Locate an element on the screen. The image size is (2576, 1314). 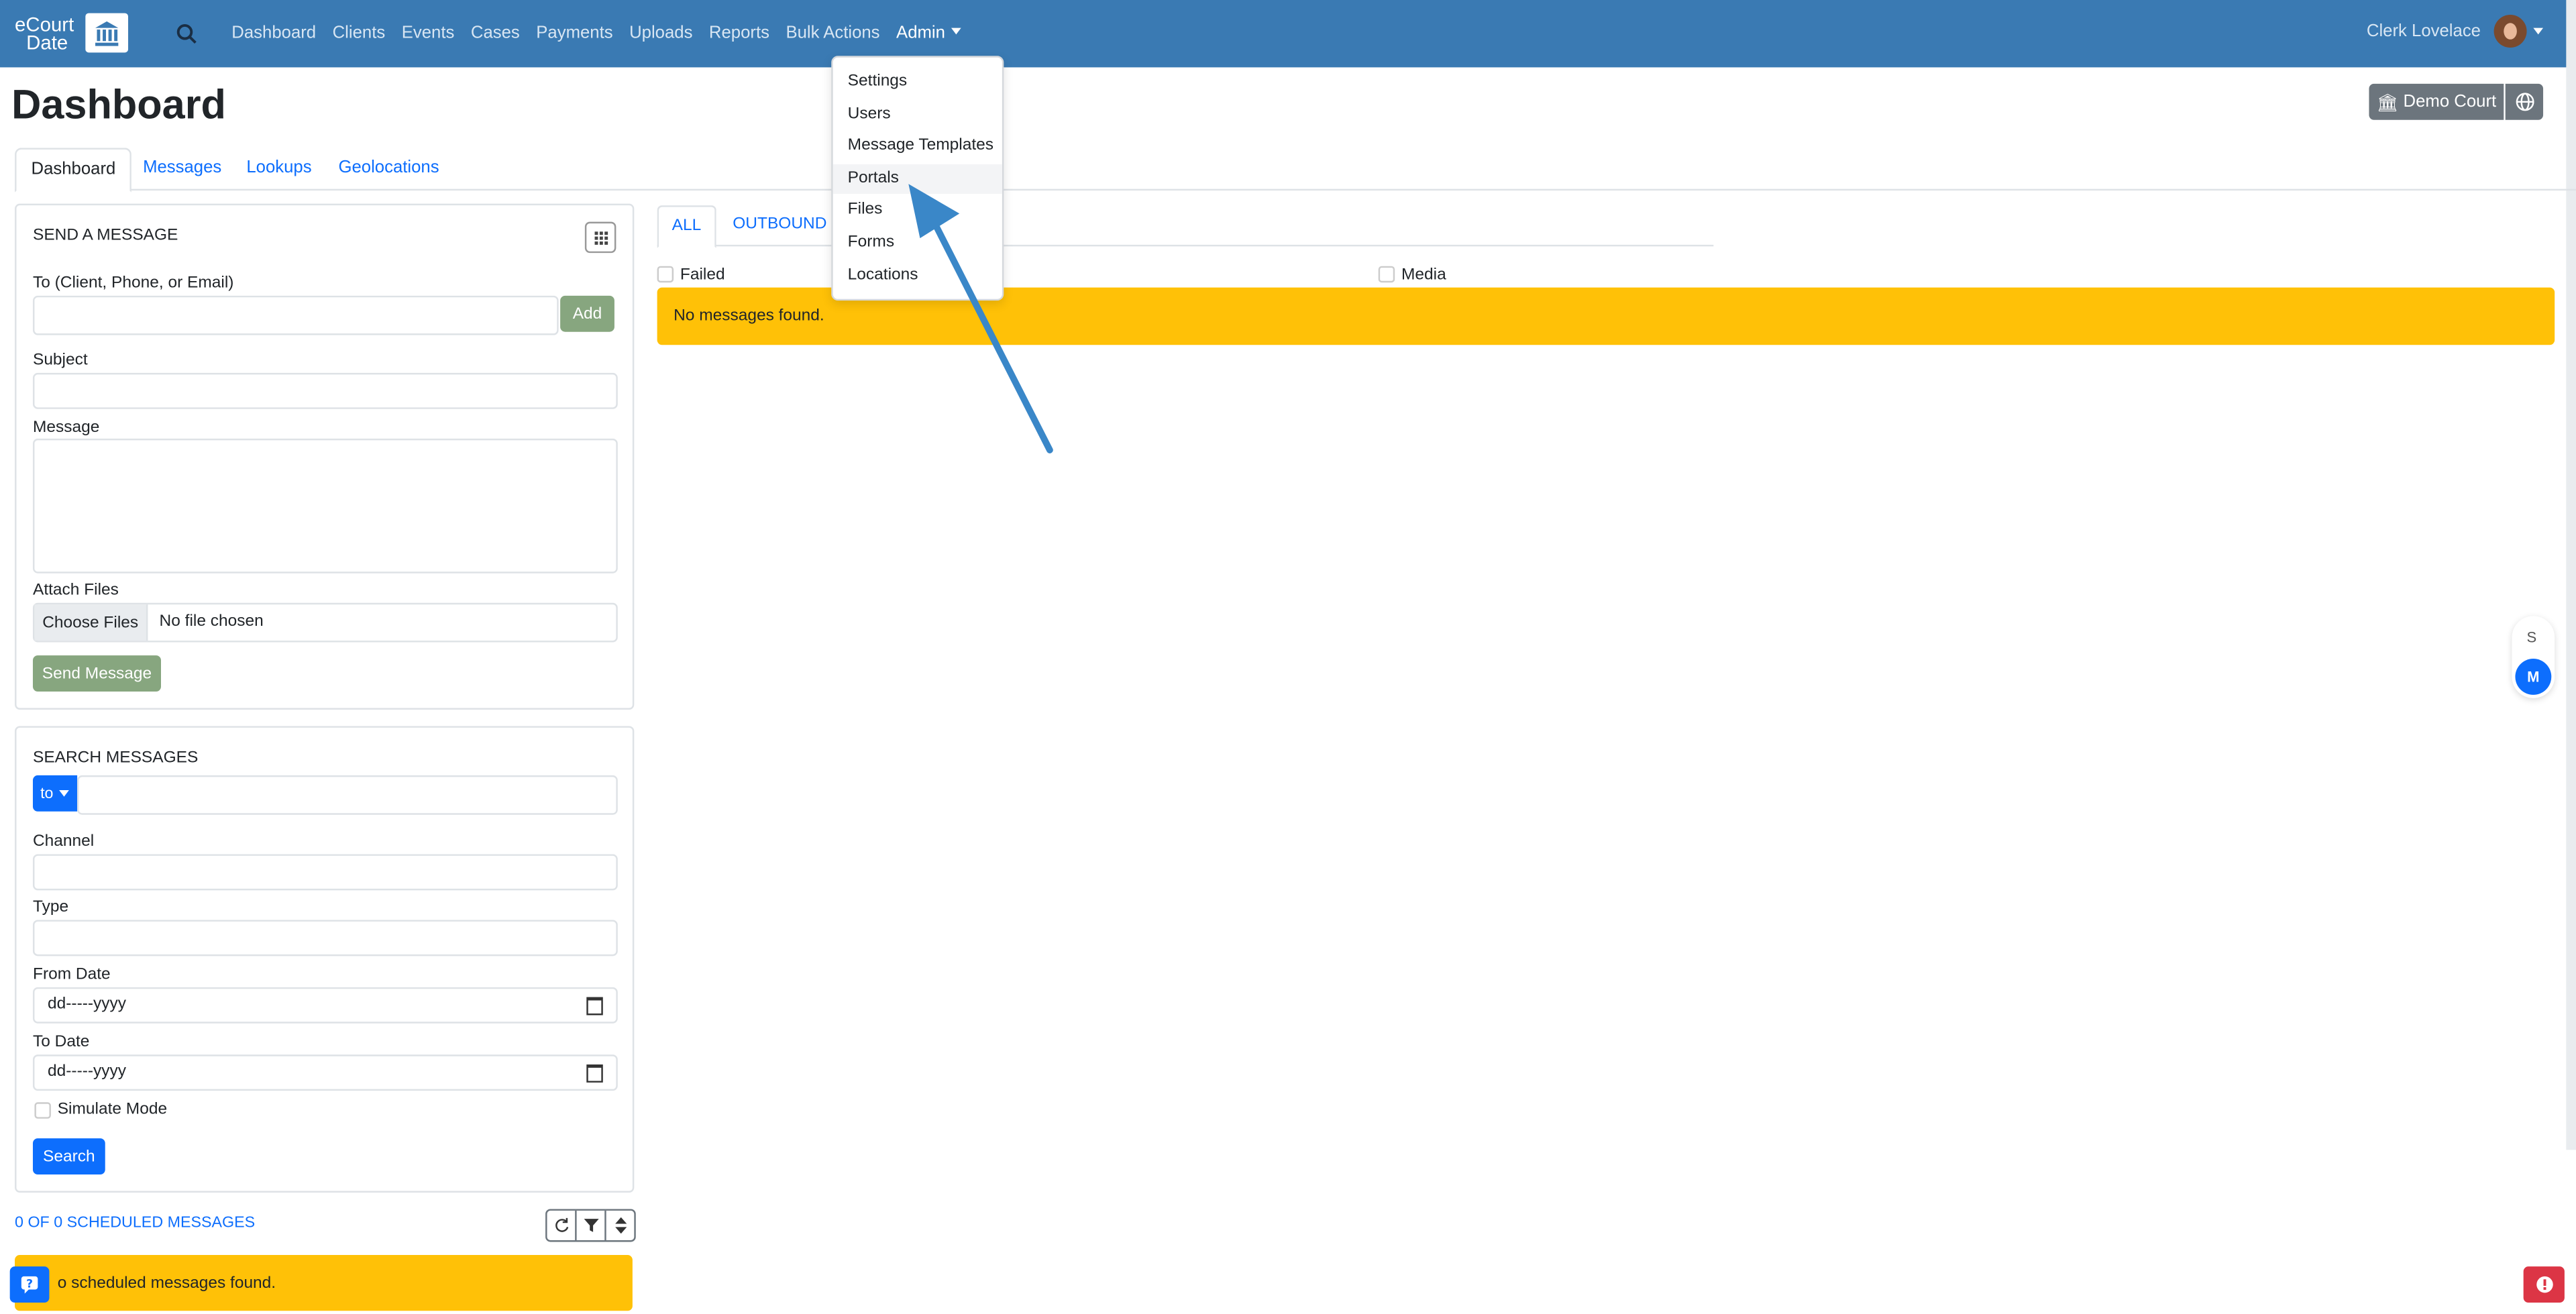
floating-switcher: S M is located at coordinates (2533, 657).